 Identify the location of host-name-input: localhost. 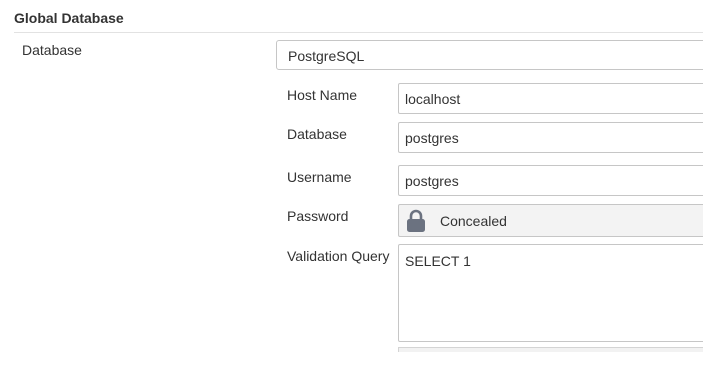
(550, 98).